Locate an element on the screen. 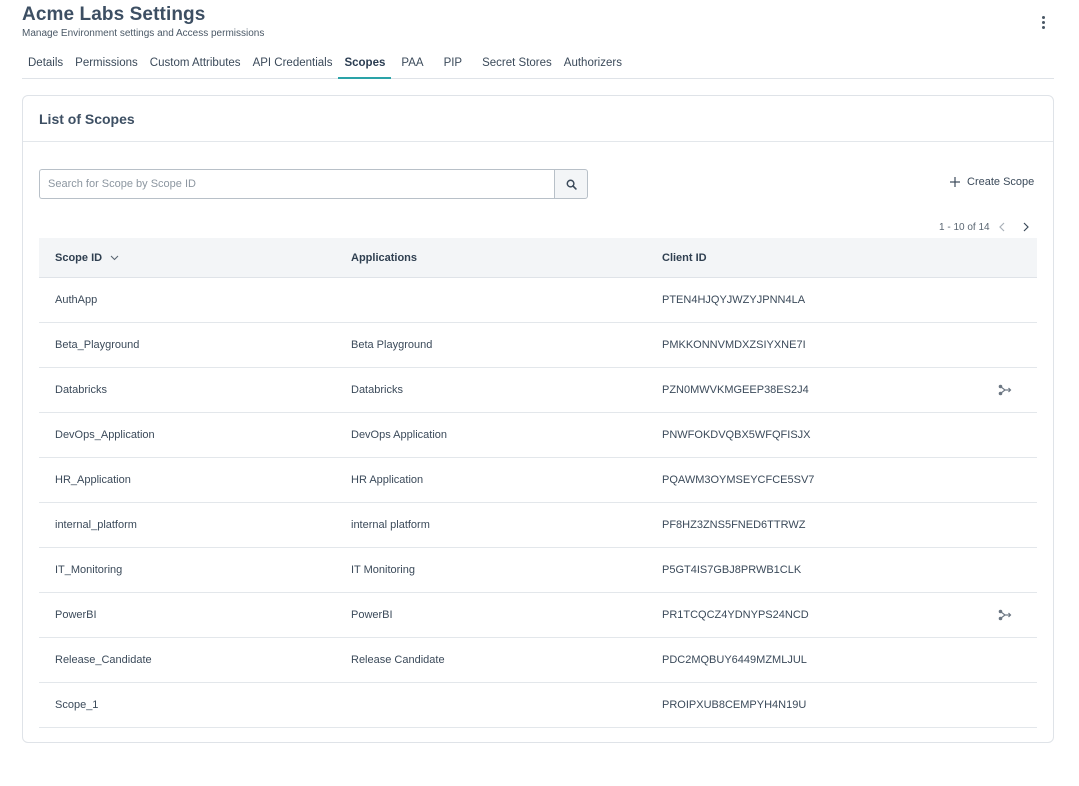 The width and height of the screenshot is (1079, 786). cell-scope-id: PowerBI is located at coordinates (76, 615).